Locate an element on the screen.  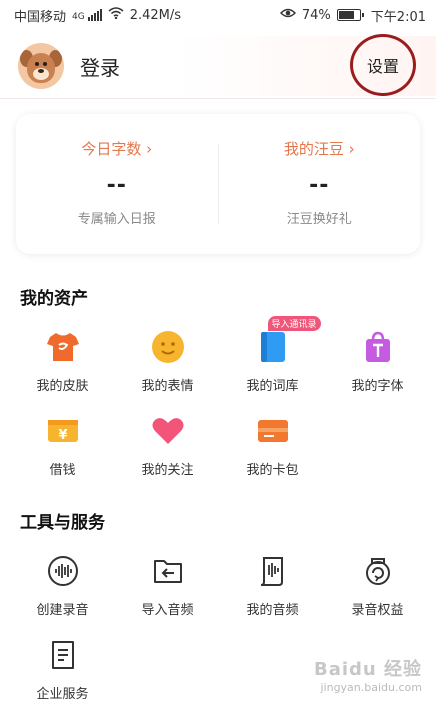
battery-percent: 74% is located at coordinates (316, 15).